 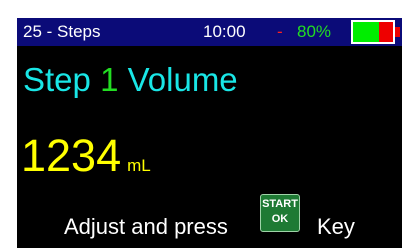 I want to click on volume-unit: mL, so click(x=139, y=165).